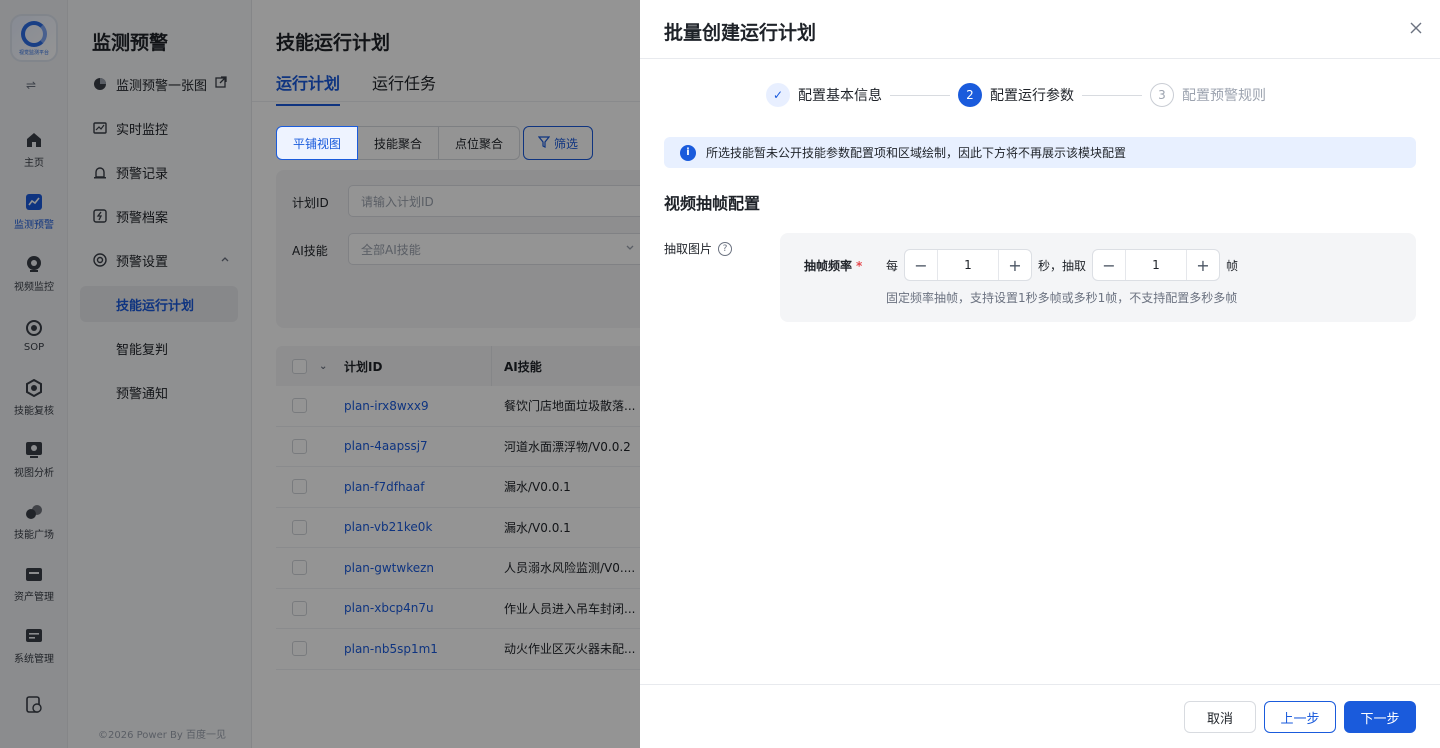 This screenshot has width=1440, height=748. I want to click on stepper-progress: ✓ 配置基本信息 2 配置运行参数 3 配置预警规则, so click(1016, 95).